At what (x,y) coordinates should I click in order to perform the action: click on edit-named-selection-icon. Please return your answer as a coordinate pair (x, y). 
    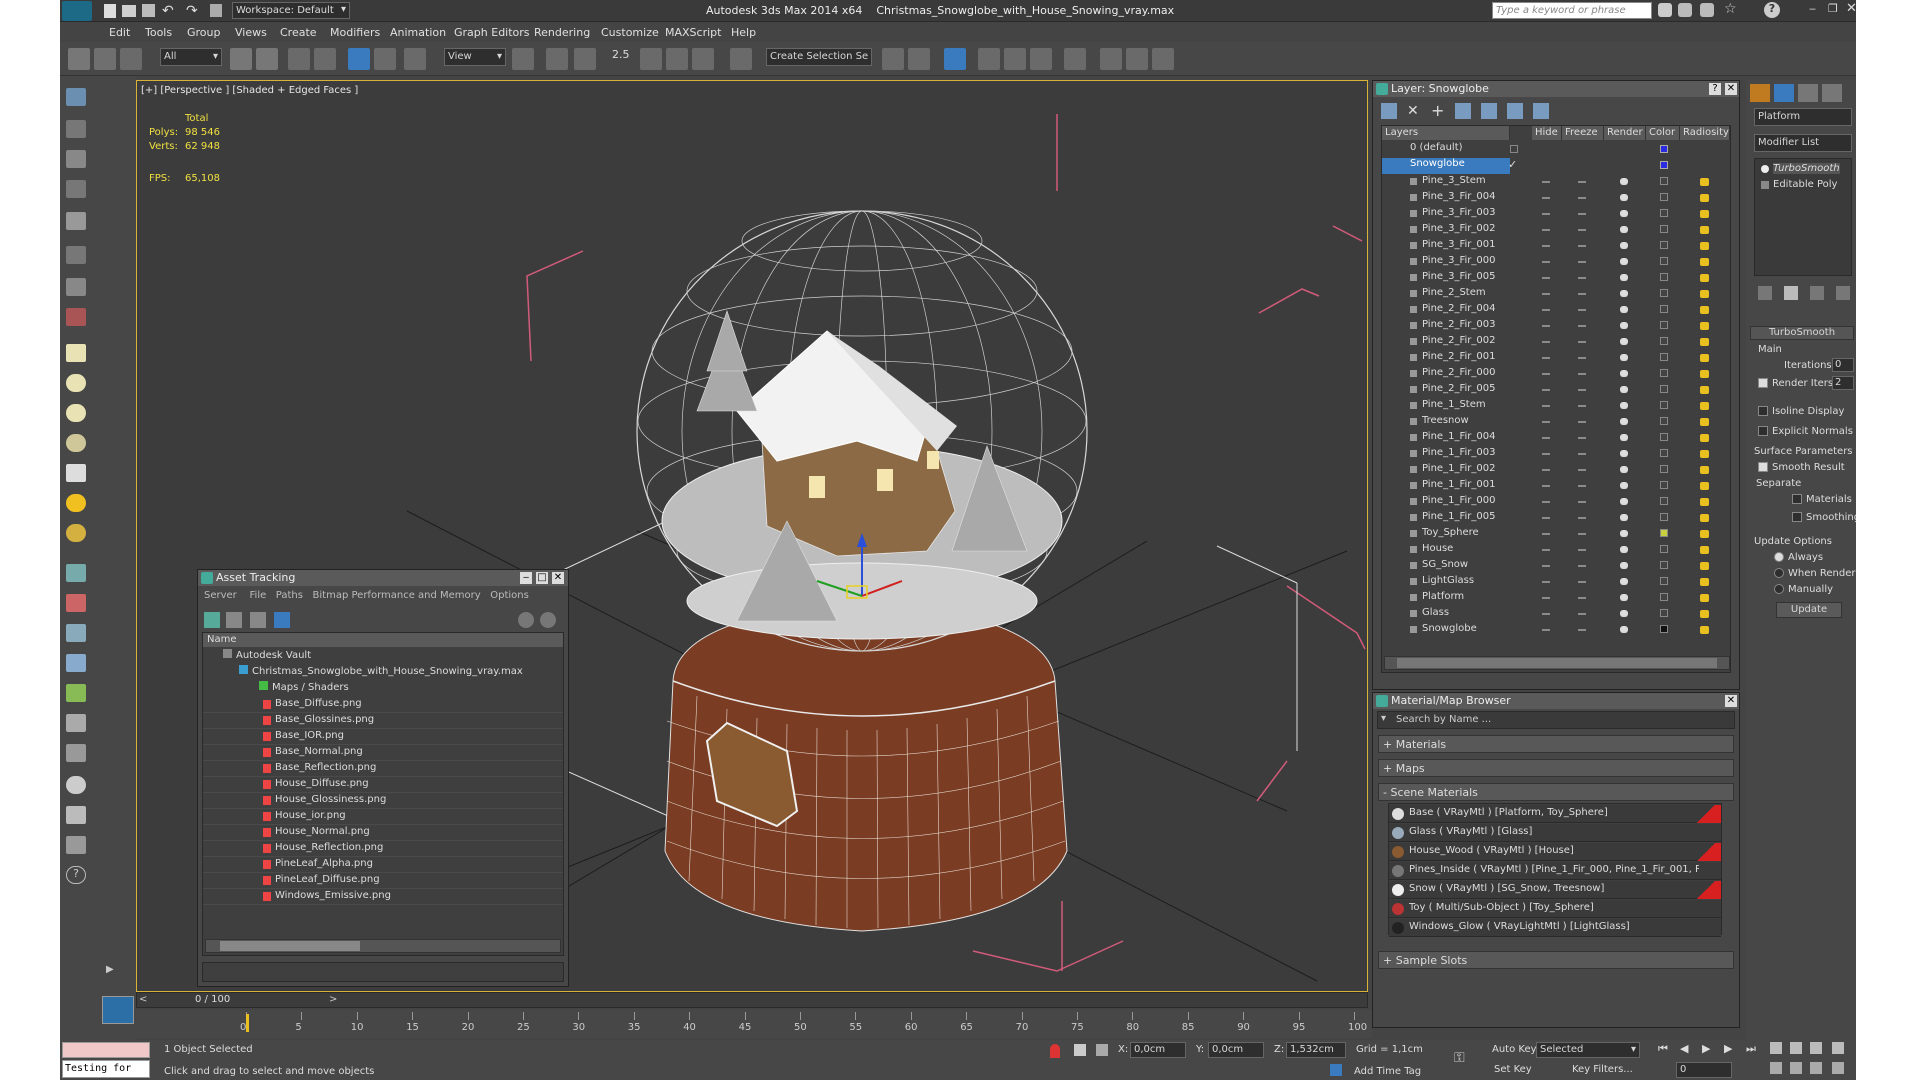
    Looking at the image, I should click on (741, 59).